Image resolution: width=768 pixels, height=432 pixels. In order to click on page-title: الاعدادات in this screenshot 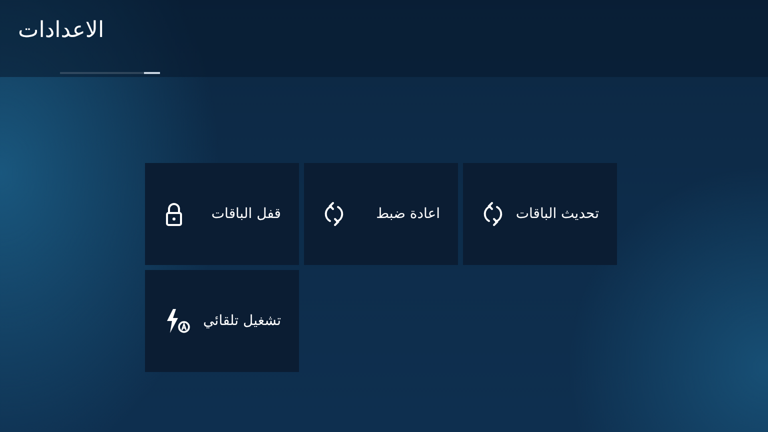, I will do `click(61, 30)`.